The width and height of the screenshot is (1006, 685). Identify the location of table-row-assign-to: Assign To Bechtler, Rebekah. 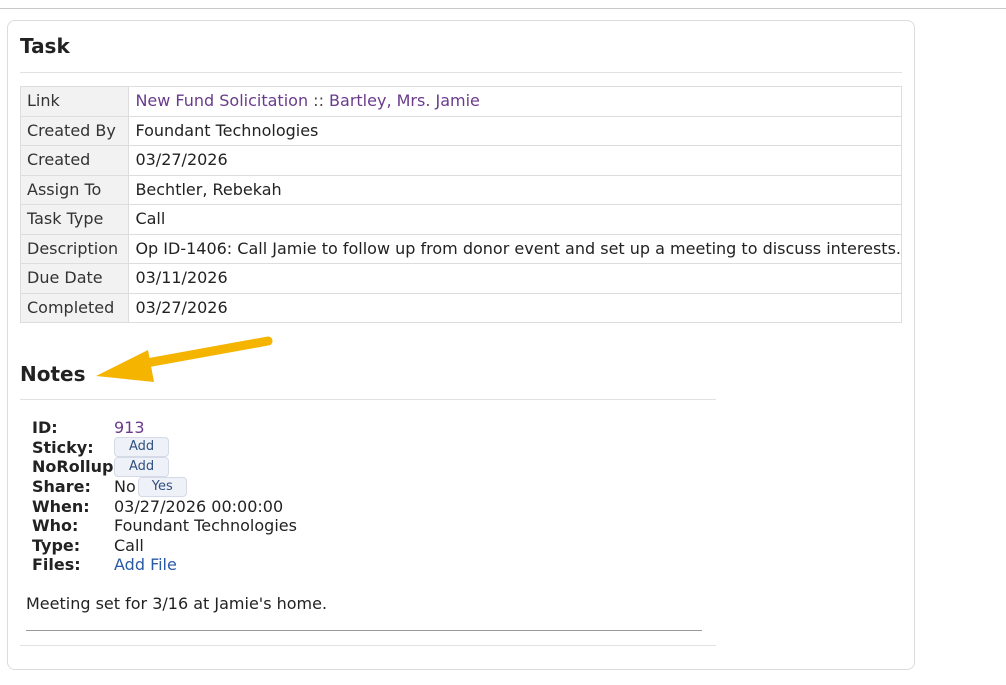
(460, 189).